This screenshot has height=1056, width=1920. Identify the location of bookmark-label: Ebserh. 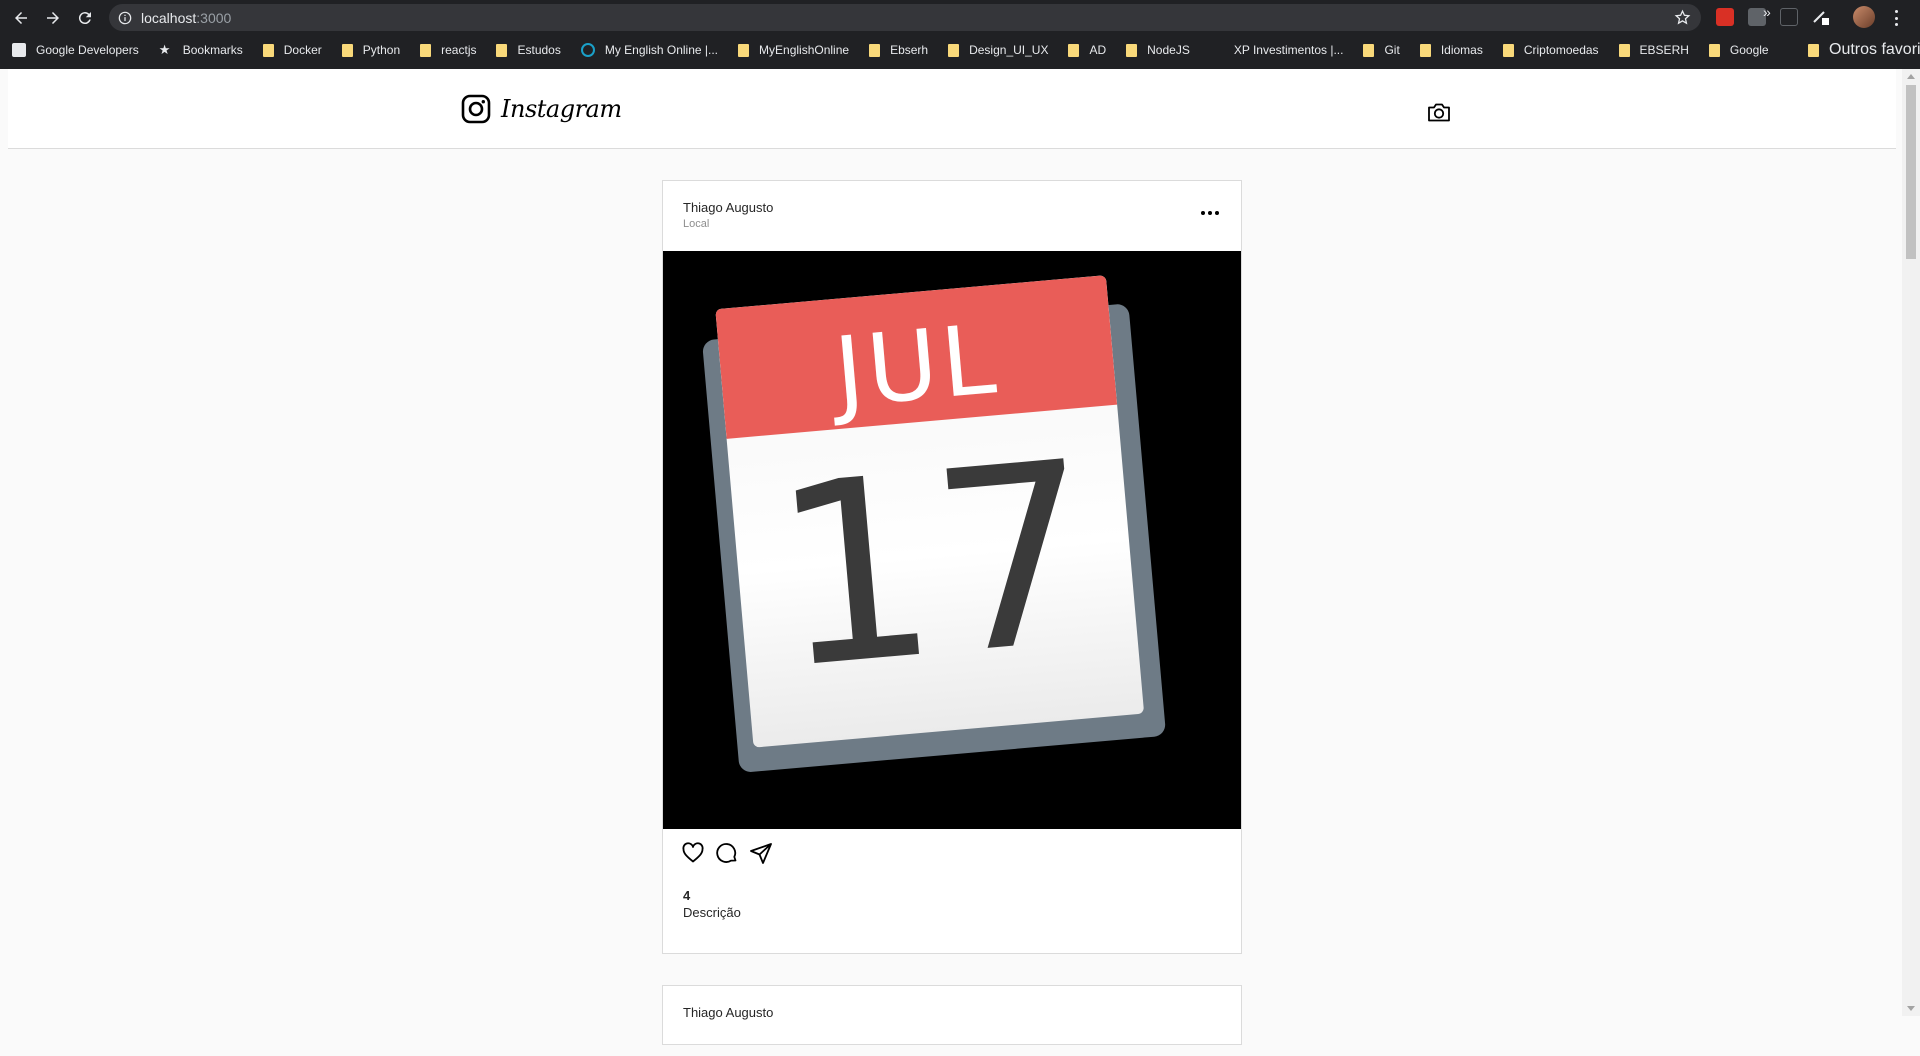
(909, 50).